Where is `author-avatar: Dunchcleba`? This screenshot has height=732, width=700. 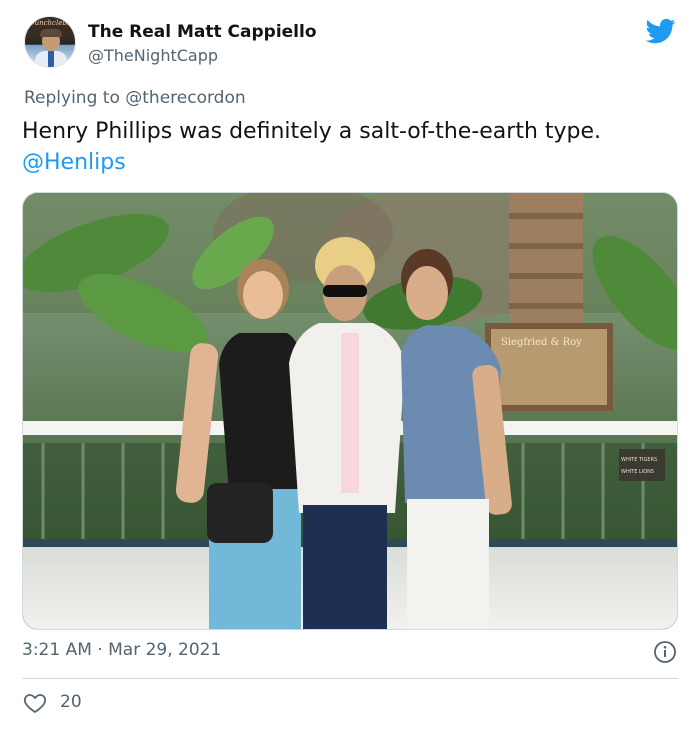
author-avatar: Dunchcleba is located at coordinates (50, 42).